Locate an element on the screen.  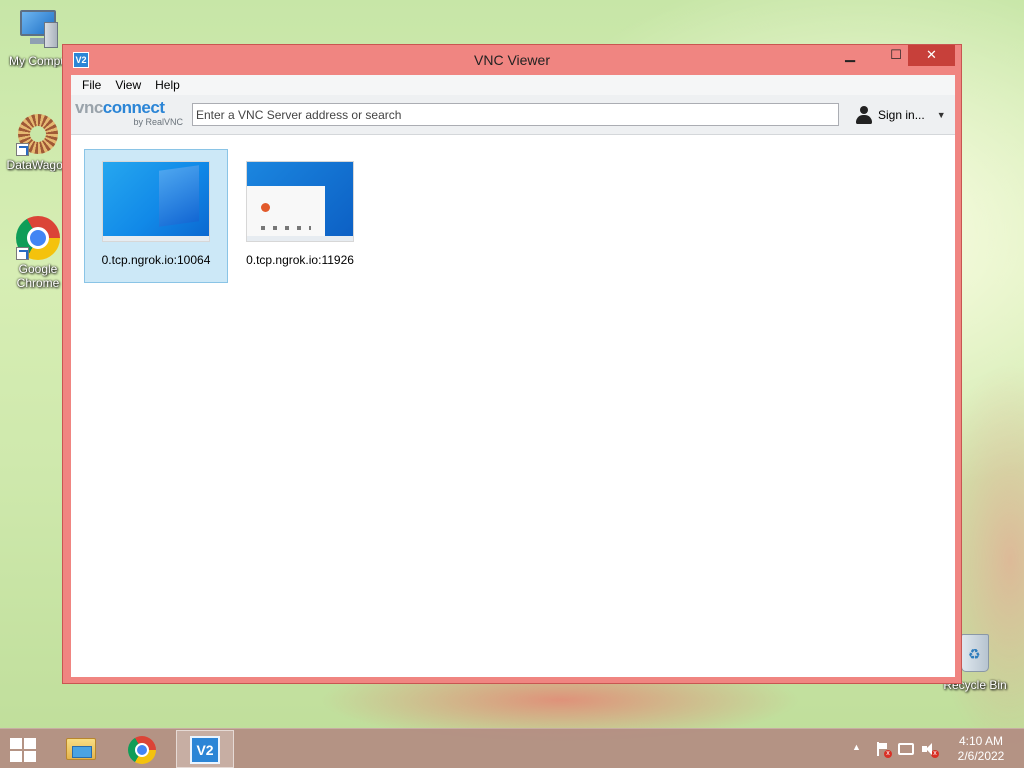
taskbar: V2 ▲ x x 4:10 AM 2/6/2022 is located at coordinates (512, 748).